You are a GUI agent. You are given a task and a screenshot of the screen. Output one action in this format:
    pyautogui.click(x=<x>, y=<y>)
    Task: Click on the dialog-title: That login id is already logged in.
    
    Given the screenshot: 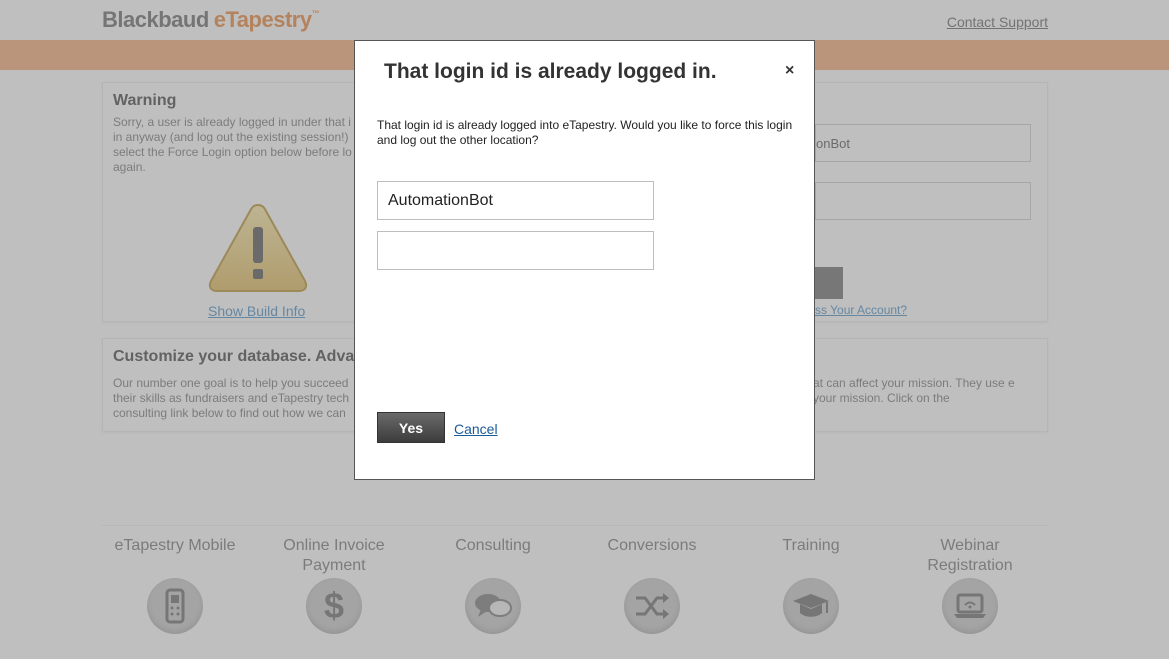 What is the action you would take?
    pyautogui.click(x=550, y=71)
    